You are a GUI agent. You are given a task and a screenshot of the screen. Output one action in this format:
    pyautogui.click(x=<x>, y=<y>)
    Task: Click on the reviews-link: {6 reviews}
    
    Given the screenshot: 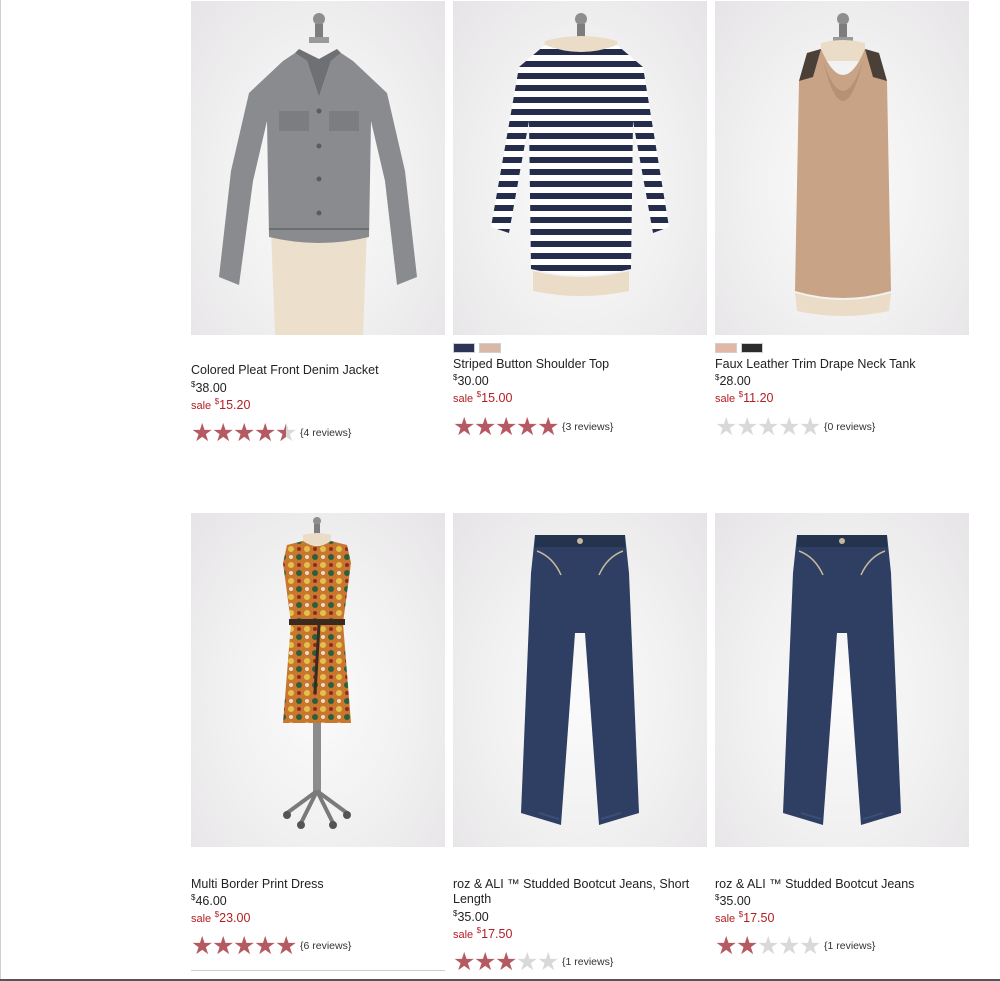 What is the action you would take?
    pyautogui.click(x=325, y=946)
    